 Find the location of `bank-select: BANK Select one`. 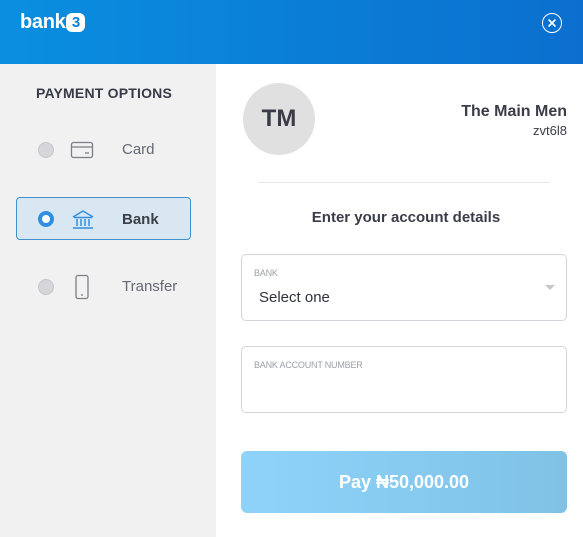

bank-select: BANK Select one is located at coordinates (404, 287).